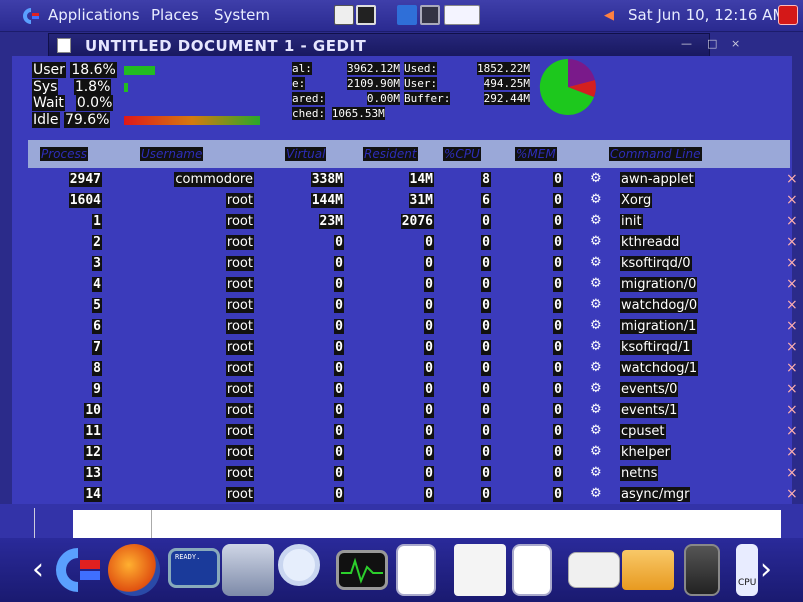 This screenshot has width=803, height=602. What do you see at coordinates (112, 524) in the screenshot?
I see `text-area-left` at bounding box center [112, 524].